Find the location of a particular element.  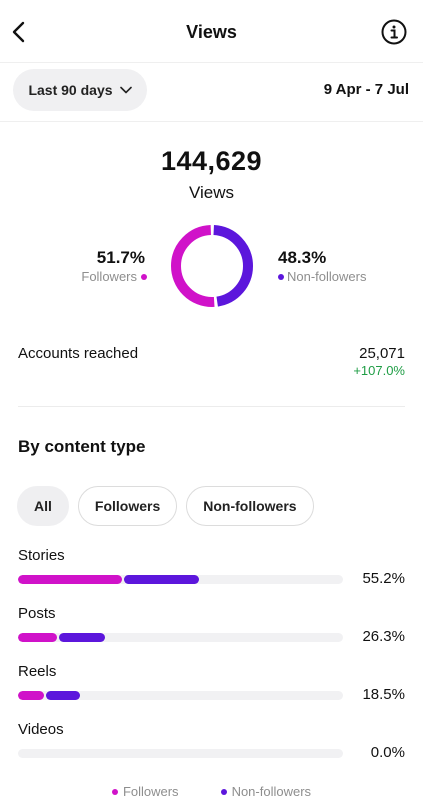

followers-percentage: 51.7% is located at coordinates (120, 257).